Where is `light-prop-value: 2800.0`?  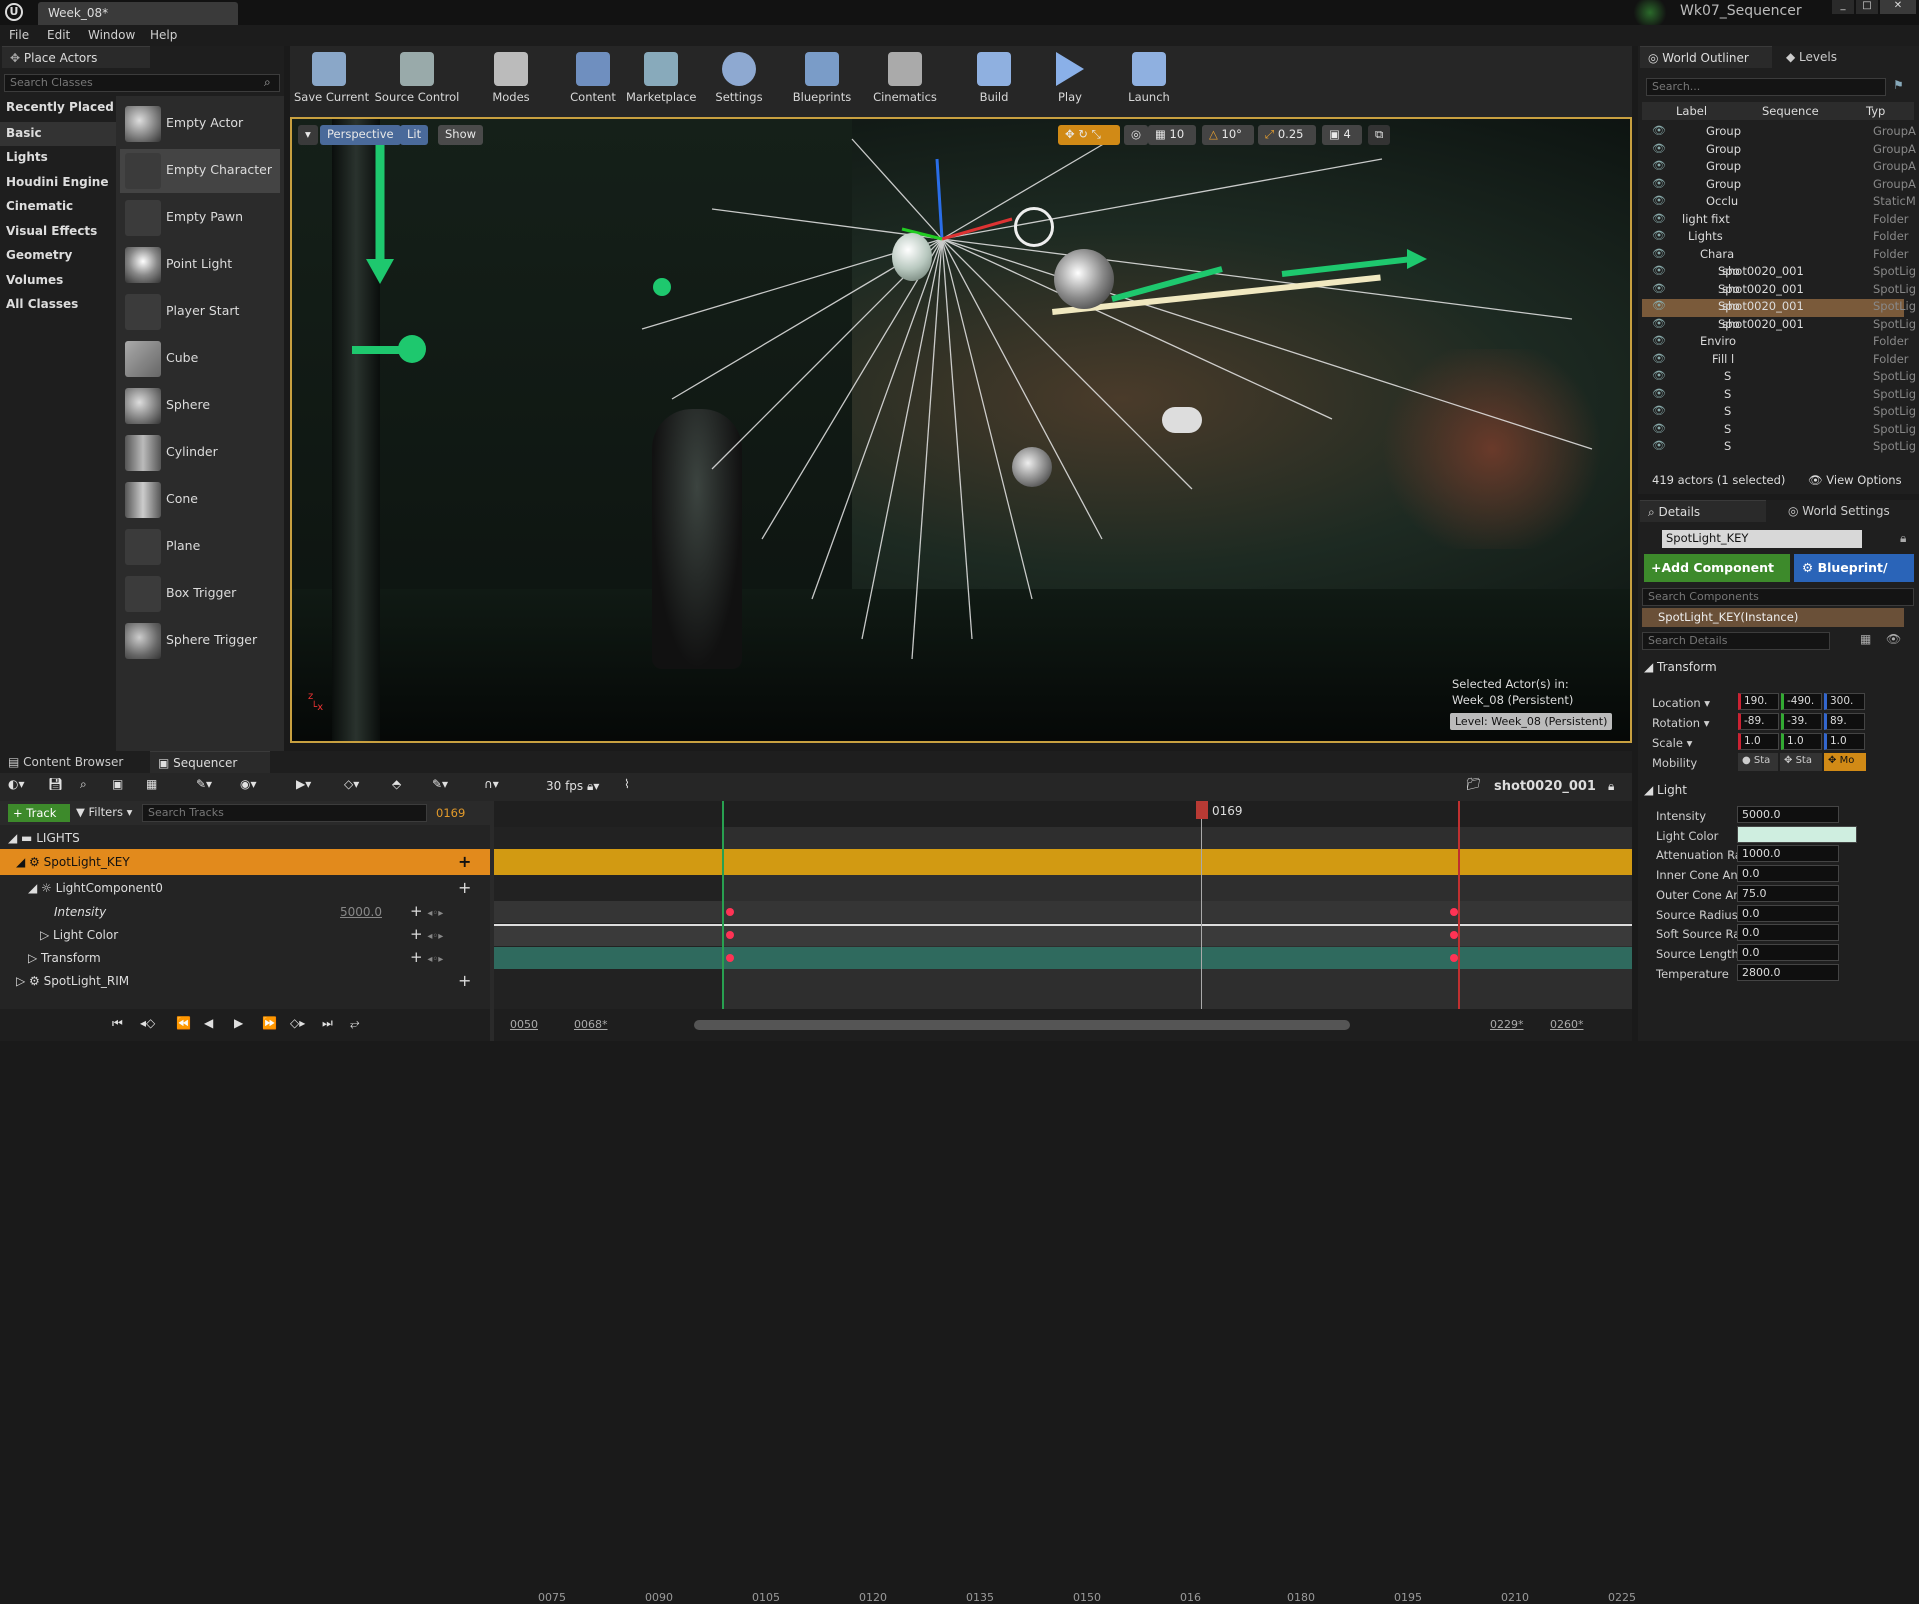
light-prop-value: 2800.0 is located at coordinates (1788, 972).